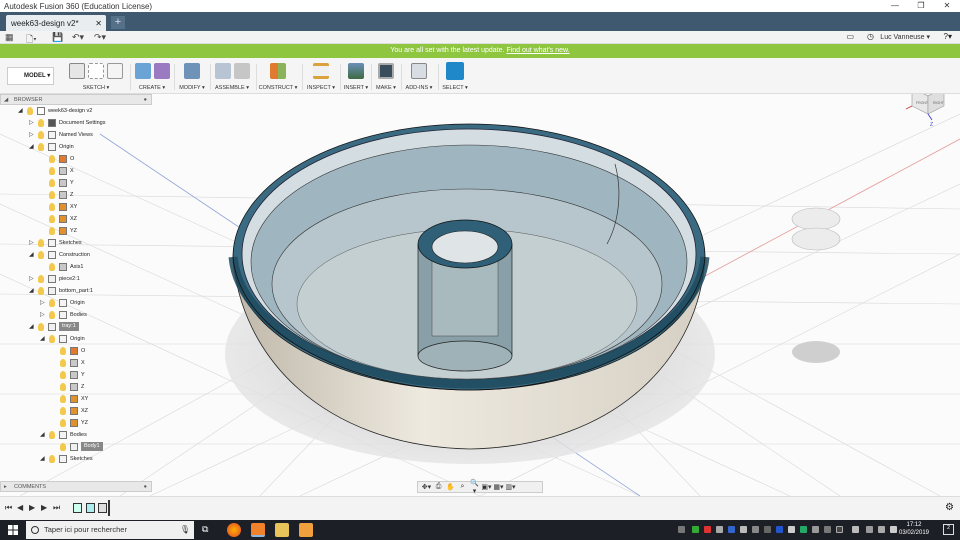 Image resolution: width=960 pixels, height=540 pixels. What do you see at coordinates (76, 135) in the screenshot?
I see `browser-tree-row: ▷ Named Views` at bounding box center [76, 135].